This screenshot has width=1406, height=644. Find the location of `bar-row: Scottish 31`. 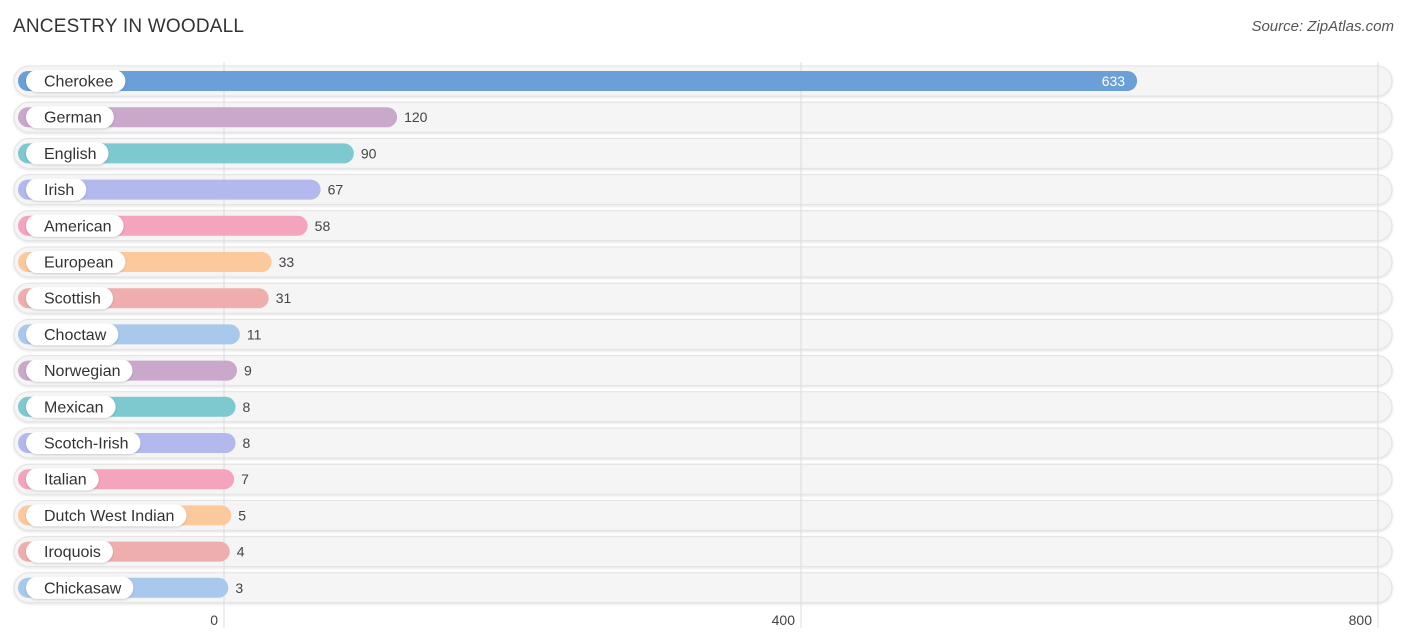

bar-row: Scottish 31 is located at coordinates (155, 298).